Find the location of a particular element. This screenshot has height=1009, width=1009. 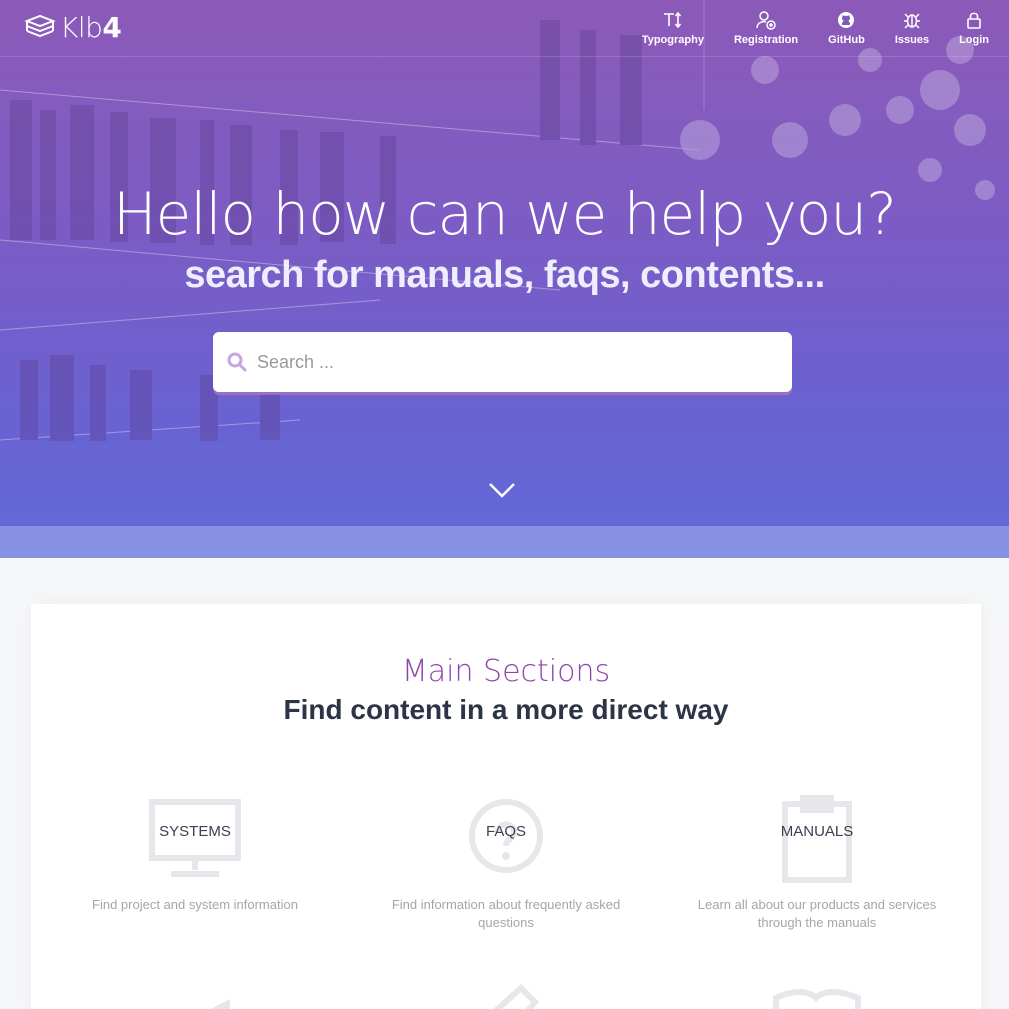

github-icon is located at coordinates (846, 20).